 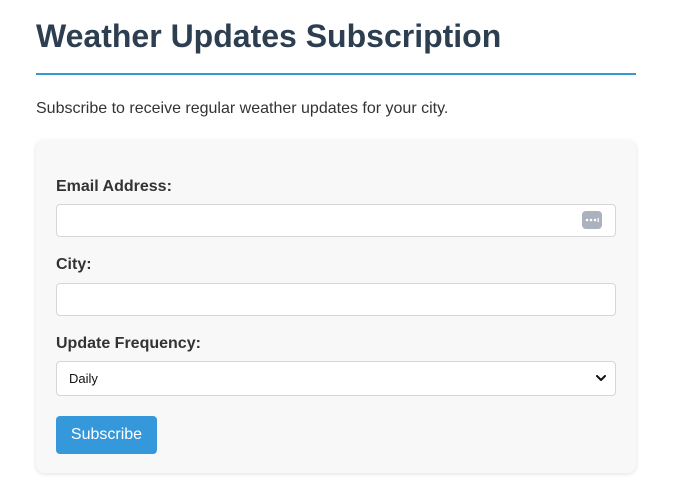 I want to click on chevron-down-icon, so click(x=601, y=379).